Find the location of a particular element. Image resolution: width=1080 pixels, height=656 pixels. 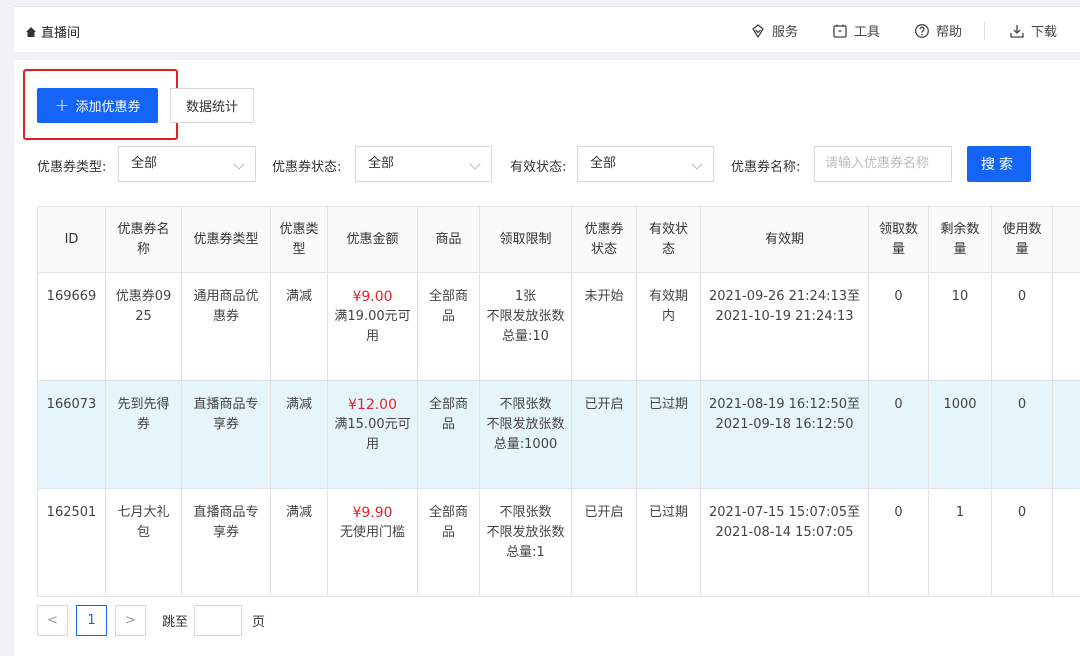

cell-valid: 已过期 is located at coordinates (668, 434).